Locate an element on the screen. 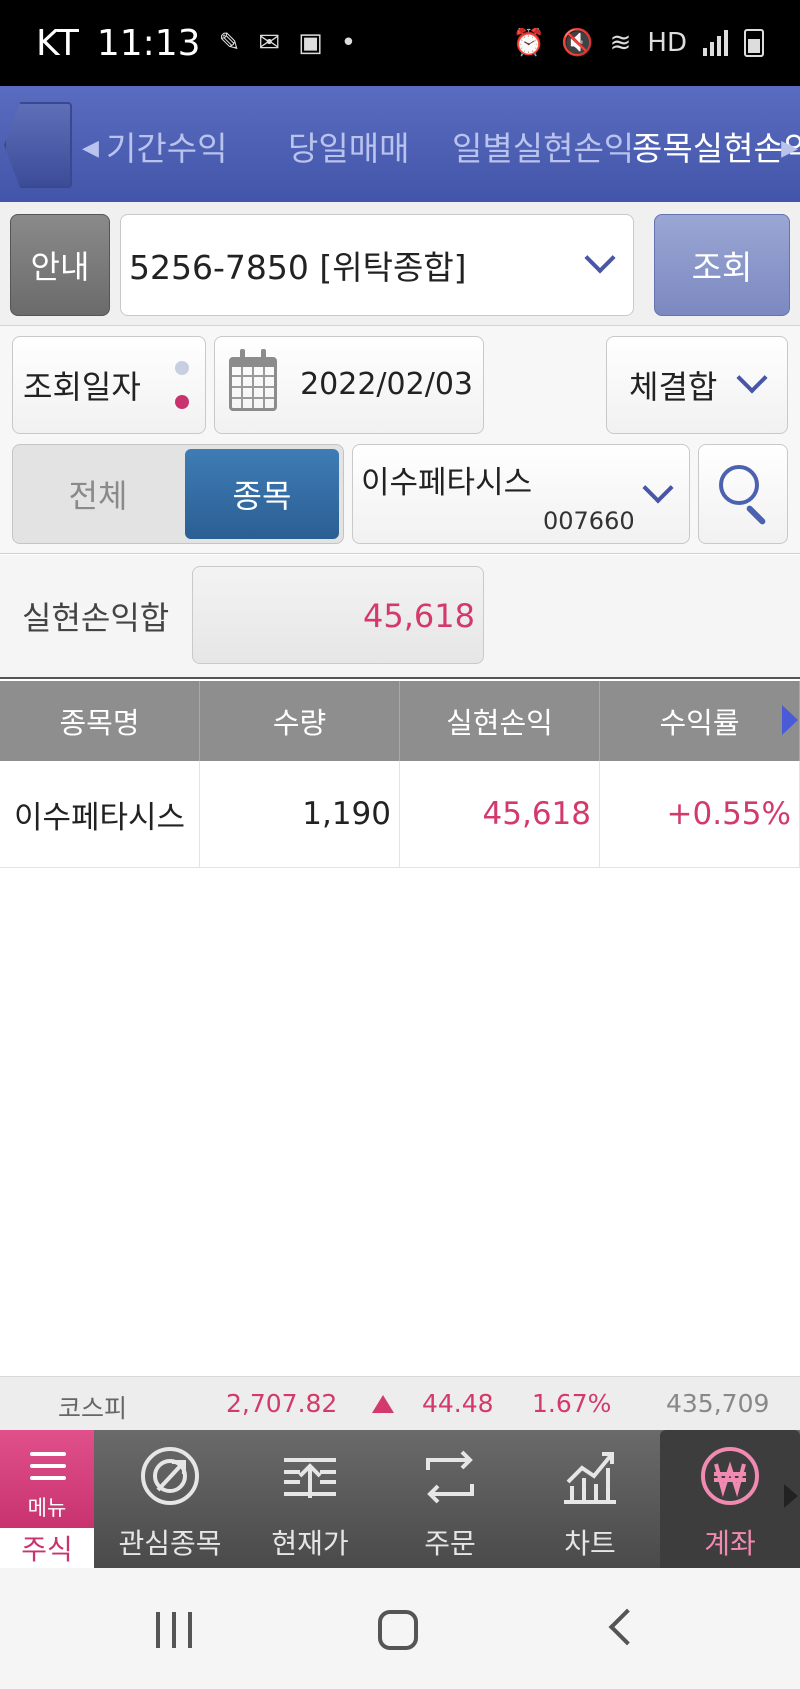 The width and height of the screenshot is (800, 1689). hamburger-icon is located at coordinates (48, 1454).